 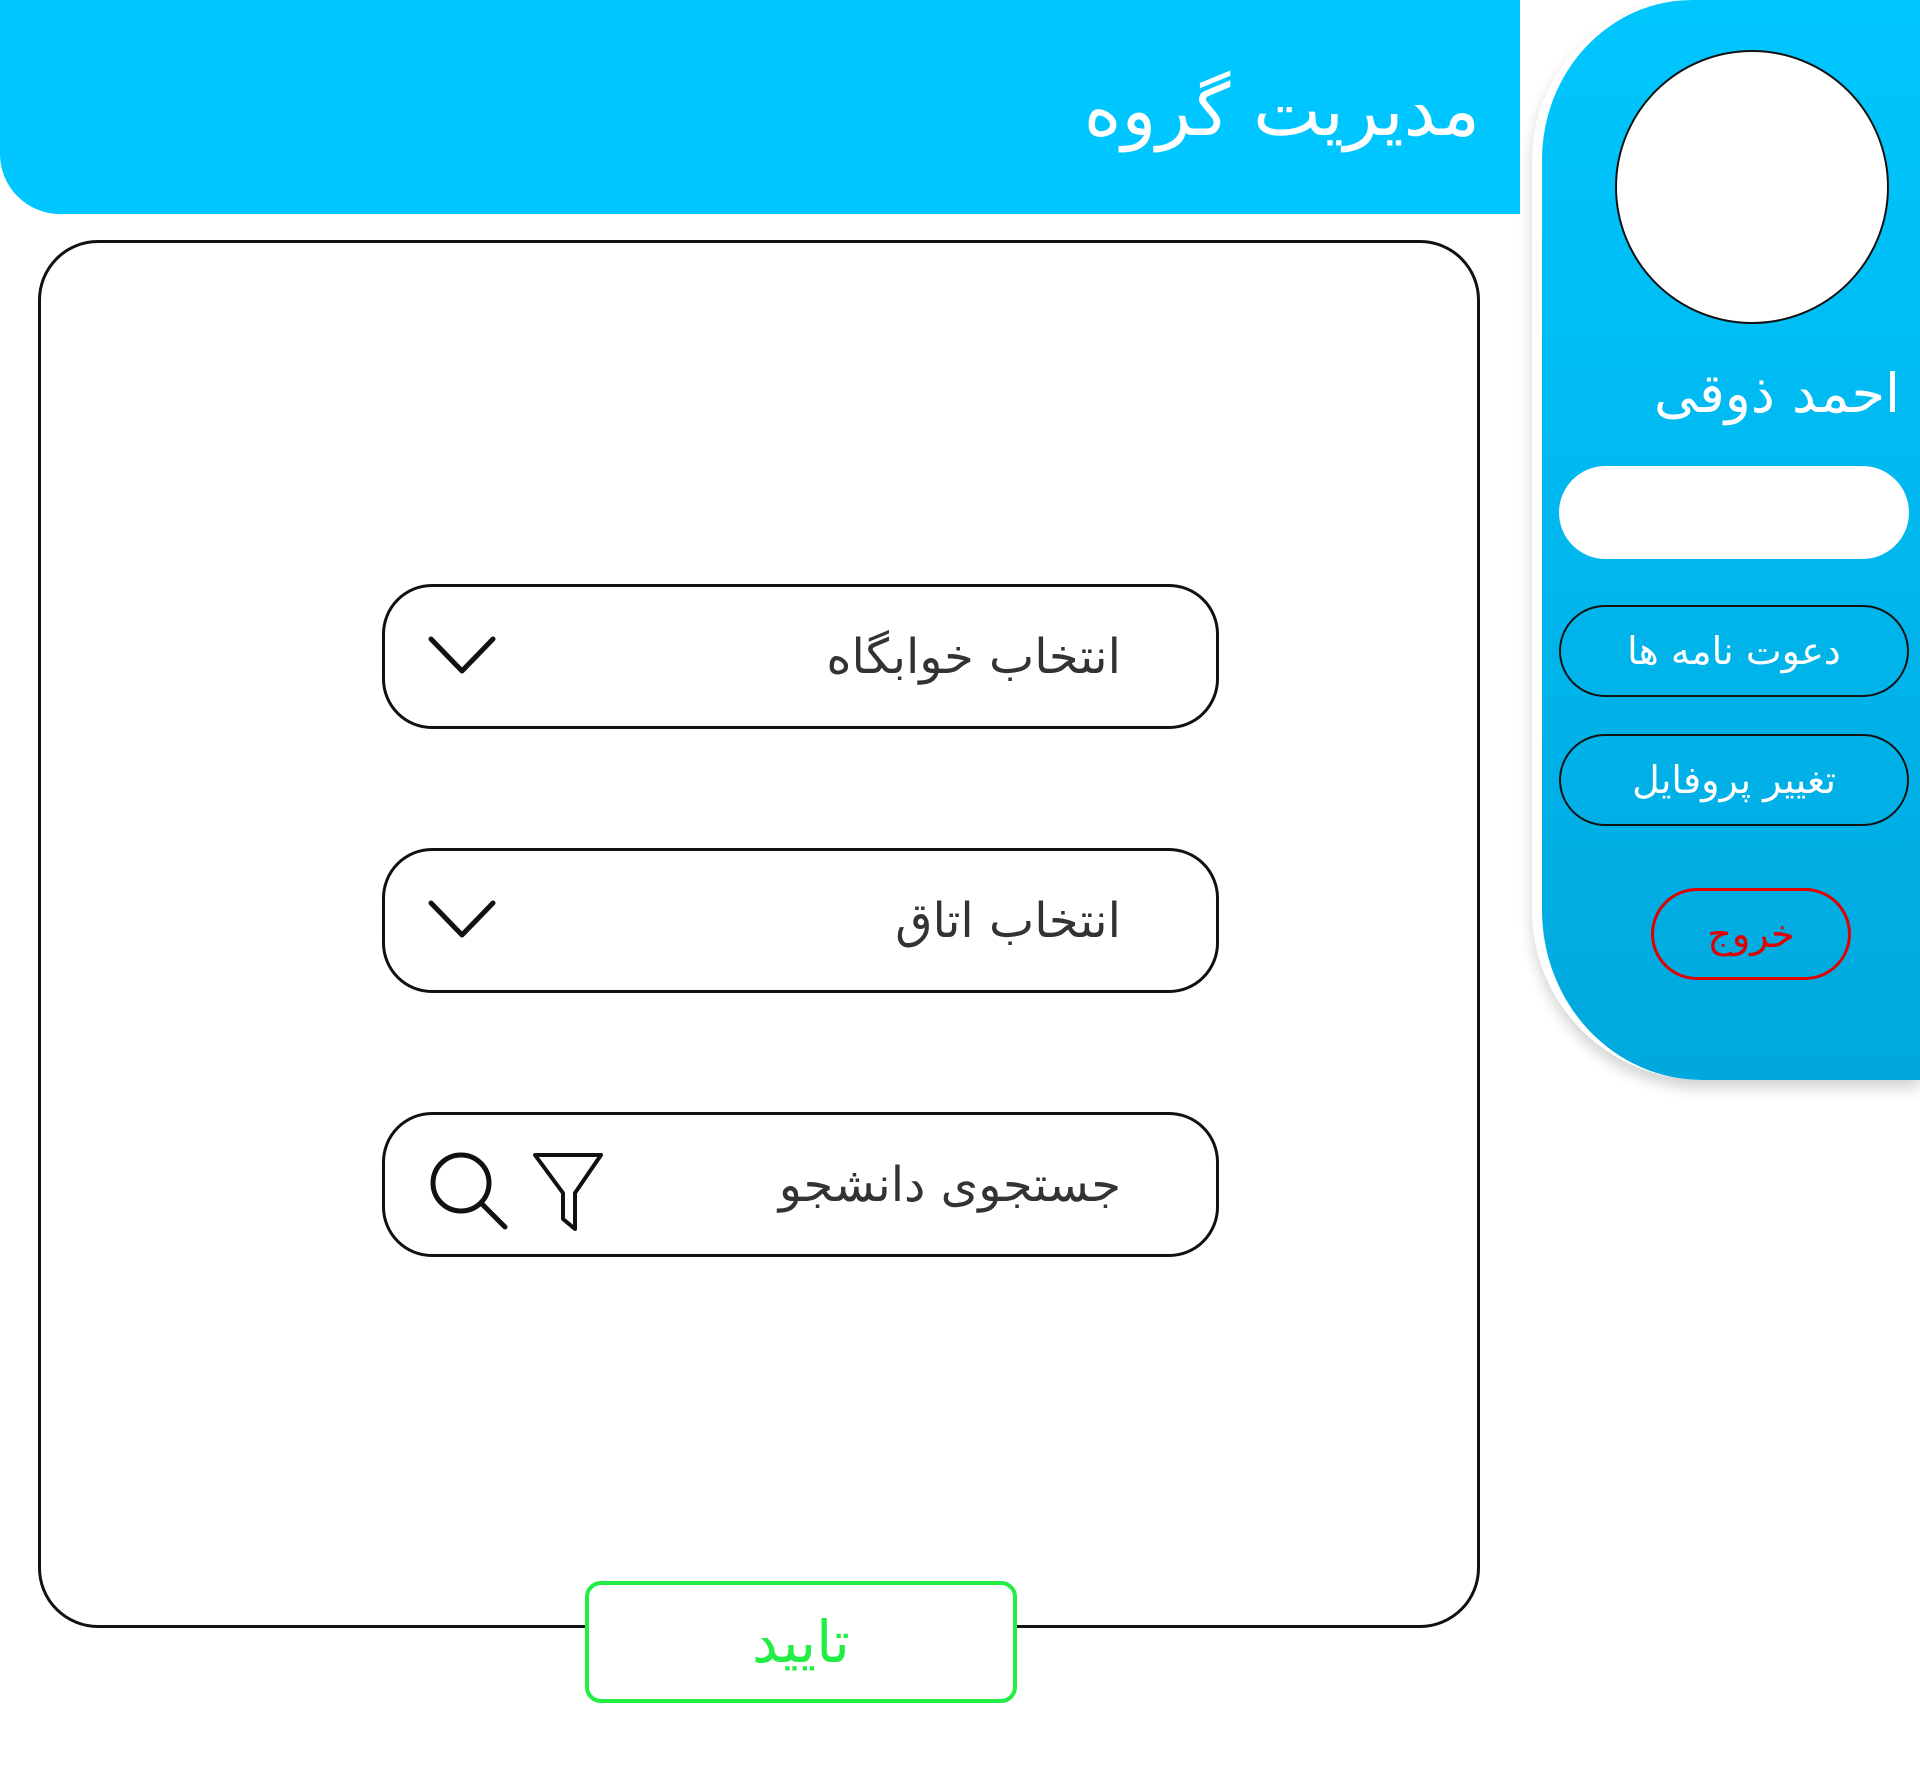 I want to click on page-title: مدیریت گروه, so click(x=1281, y=110).